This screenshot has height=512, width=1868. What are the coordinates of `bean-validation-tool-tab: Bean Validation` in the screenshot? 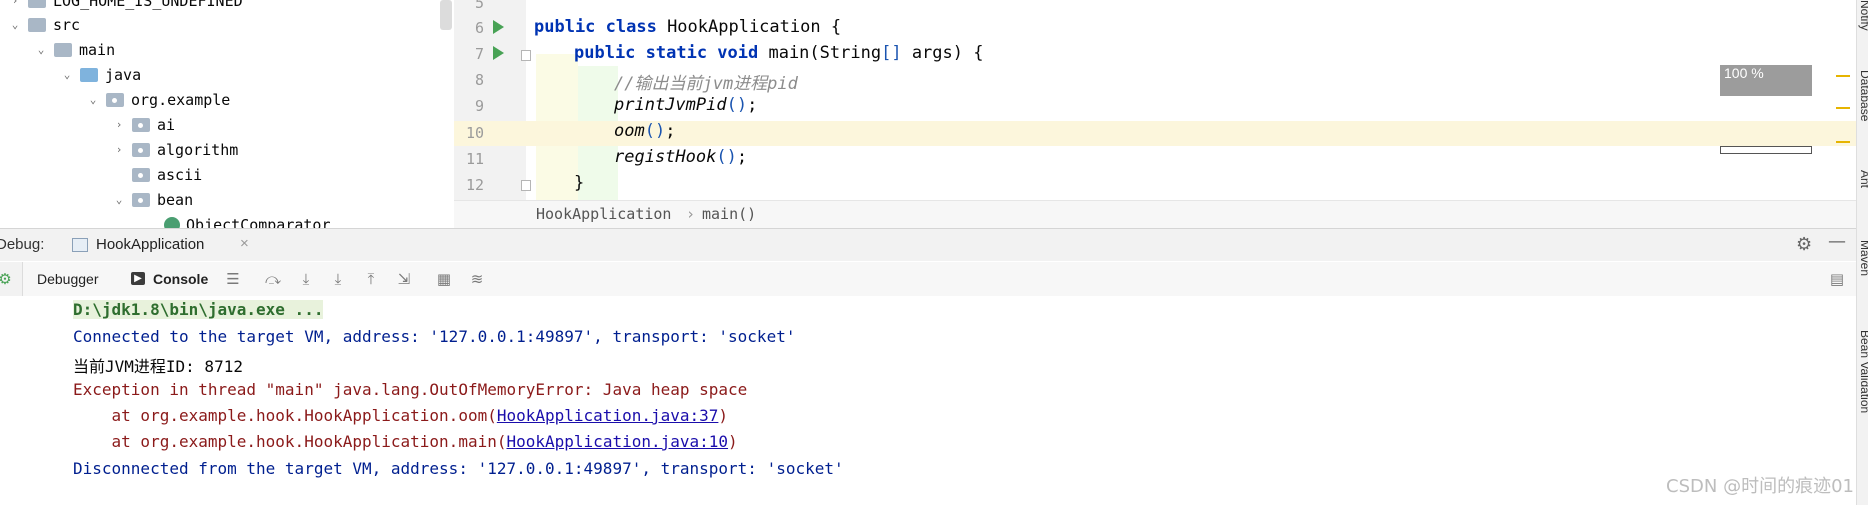 It's located at (1863, 371).